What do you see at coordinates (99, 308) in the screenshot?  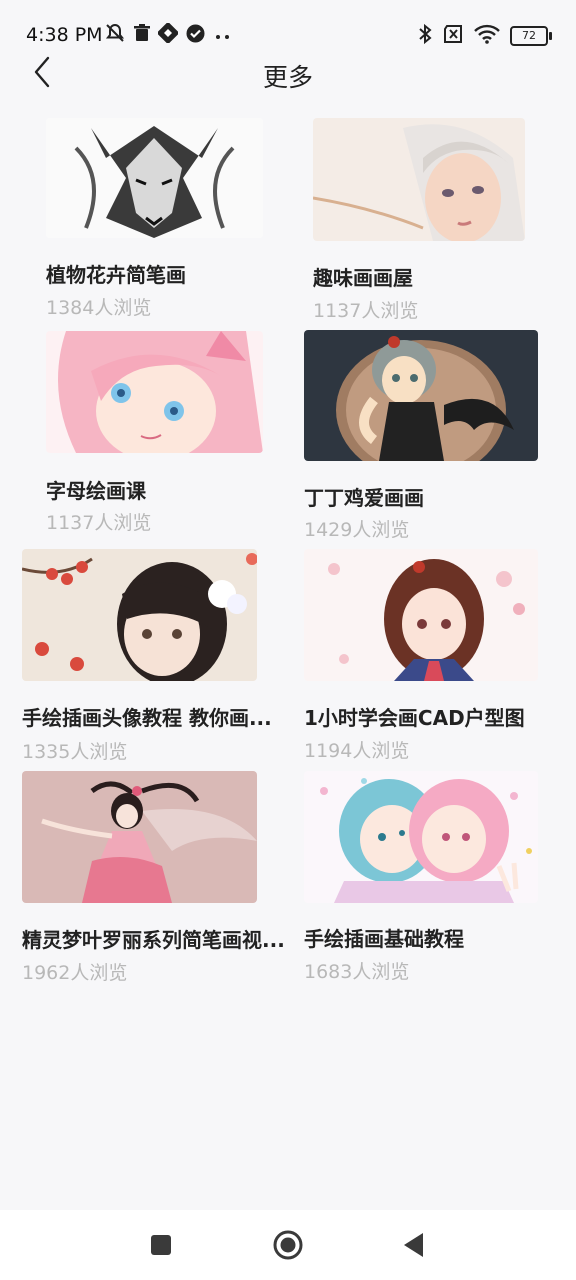 I see `course-views: 1384人浏览` at bounding box center [99, 308].